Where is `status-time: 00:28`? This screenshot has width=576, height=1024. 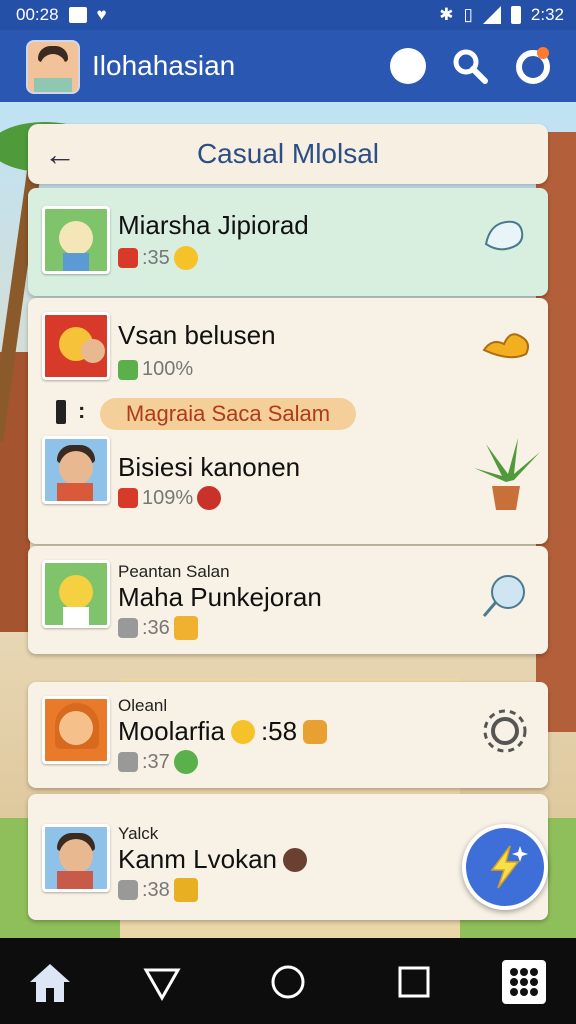
status-time: 00:28 is located at coordinates (37, 14).